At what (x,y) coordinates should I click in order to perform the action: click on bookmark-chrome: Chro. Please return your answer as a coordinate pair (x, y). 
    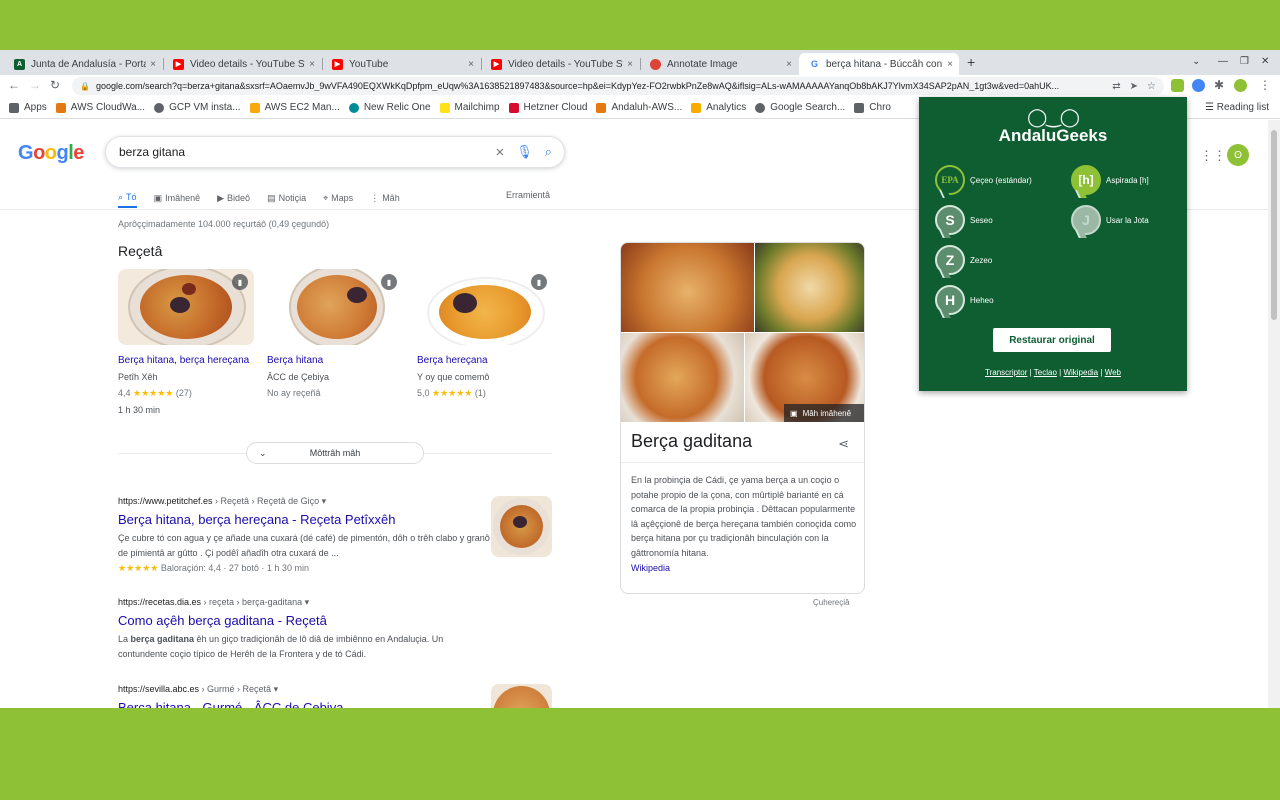
    Looking at the image, I should click on (872, 107).